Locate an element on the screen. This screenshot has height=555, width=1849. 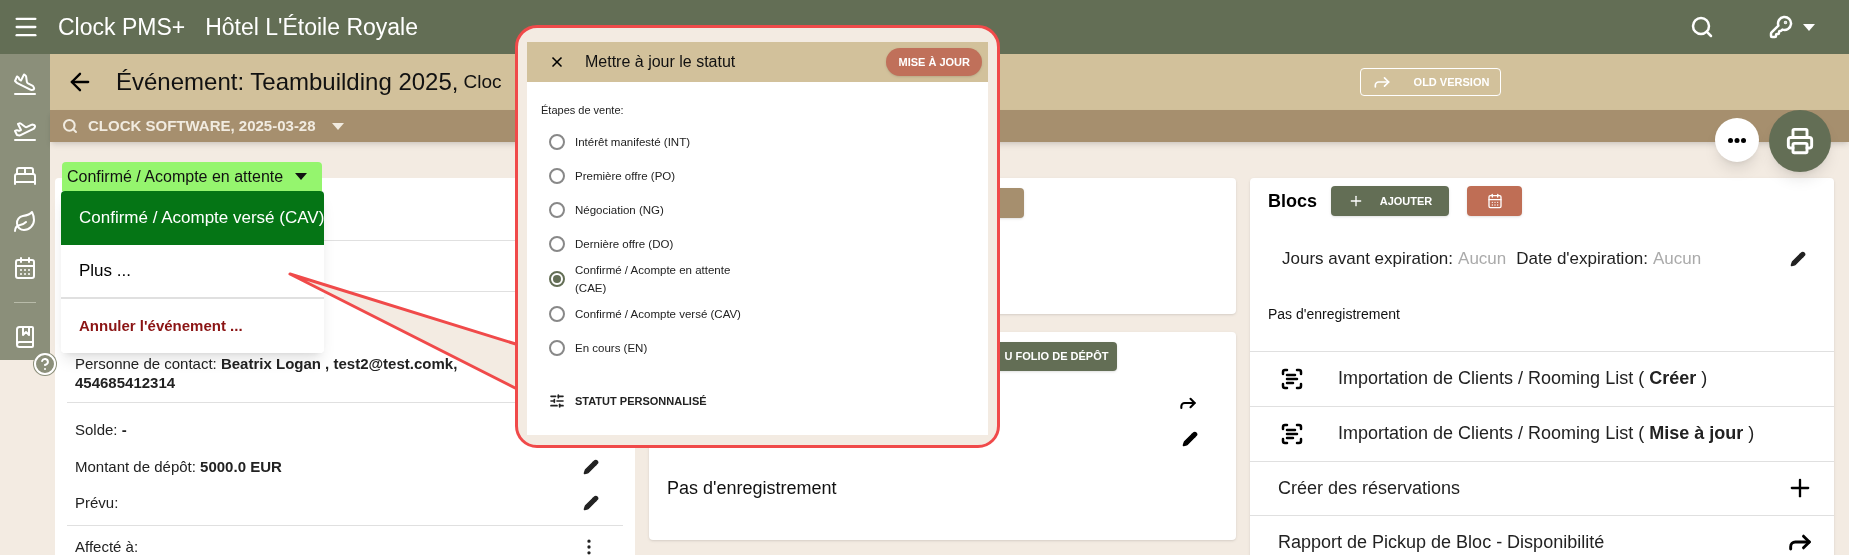
list-item-label: Rapport de Pickup de Bloc - Disponibilité is located at coordinates (1441, 541).